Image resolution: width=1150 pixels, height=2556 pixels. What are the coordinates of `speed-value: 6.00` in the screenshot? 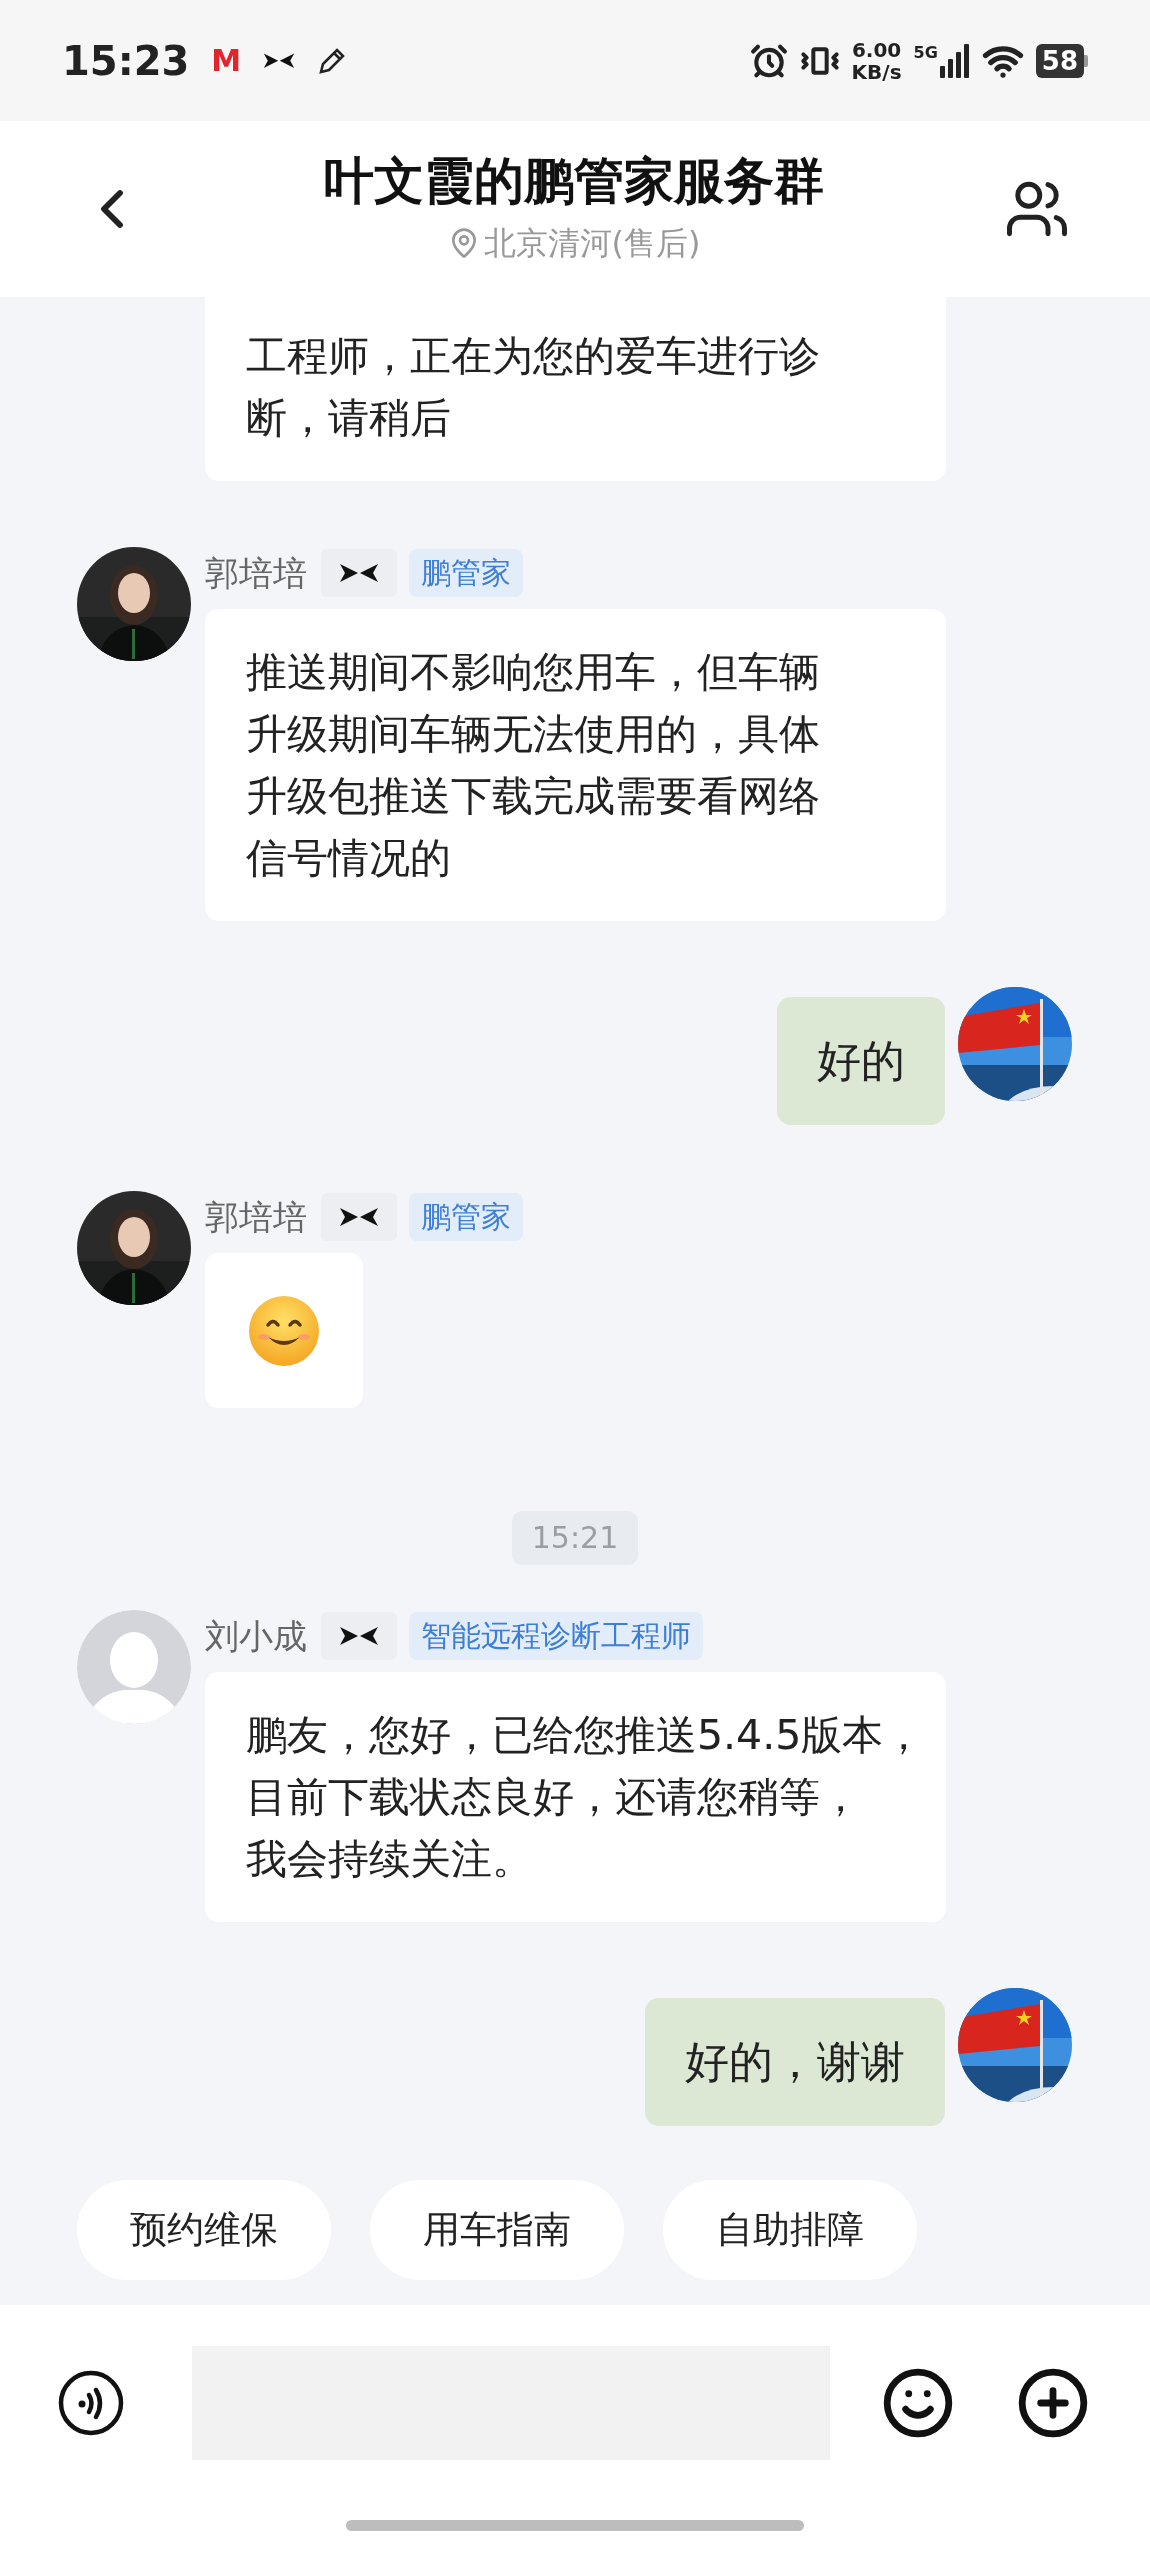 It's located at (876, 49).